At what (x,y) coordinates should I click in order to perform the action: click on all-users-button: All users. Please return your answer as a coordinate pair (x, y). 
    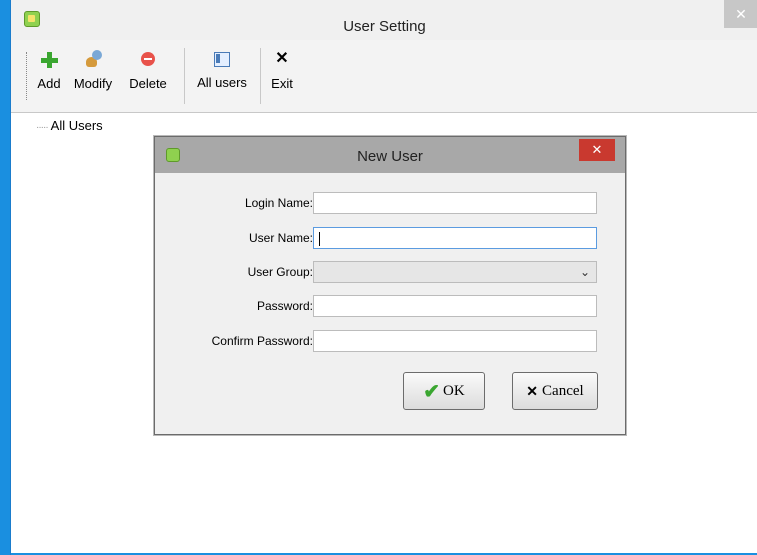
    Looking at the image, I should click on (222, 78).